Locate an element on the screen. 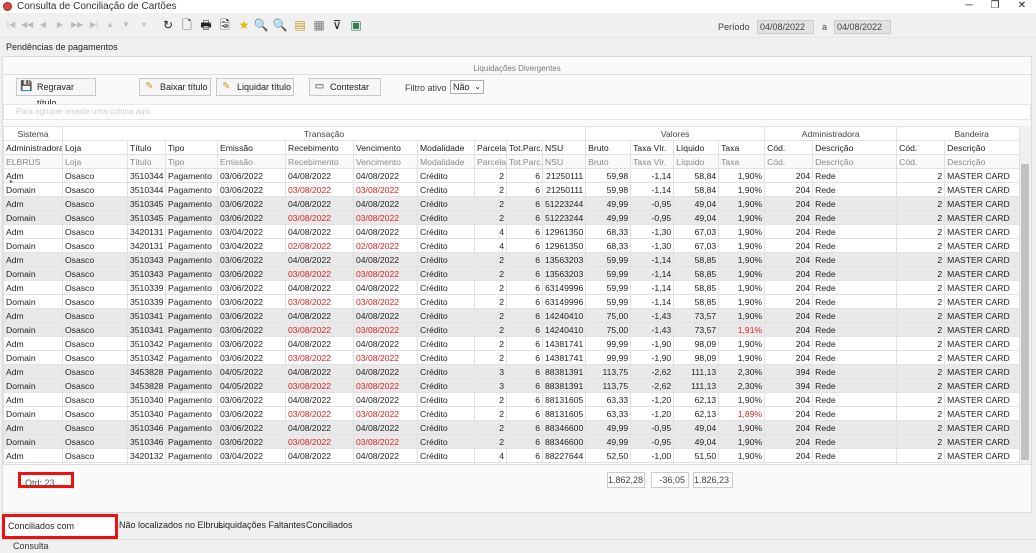  col-filter-tot-parc: Tot.Parc. is located at coordinates (524, 161).